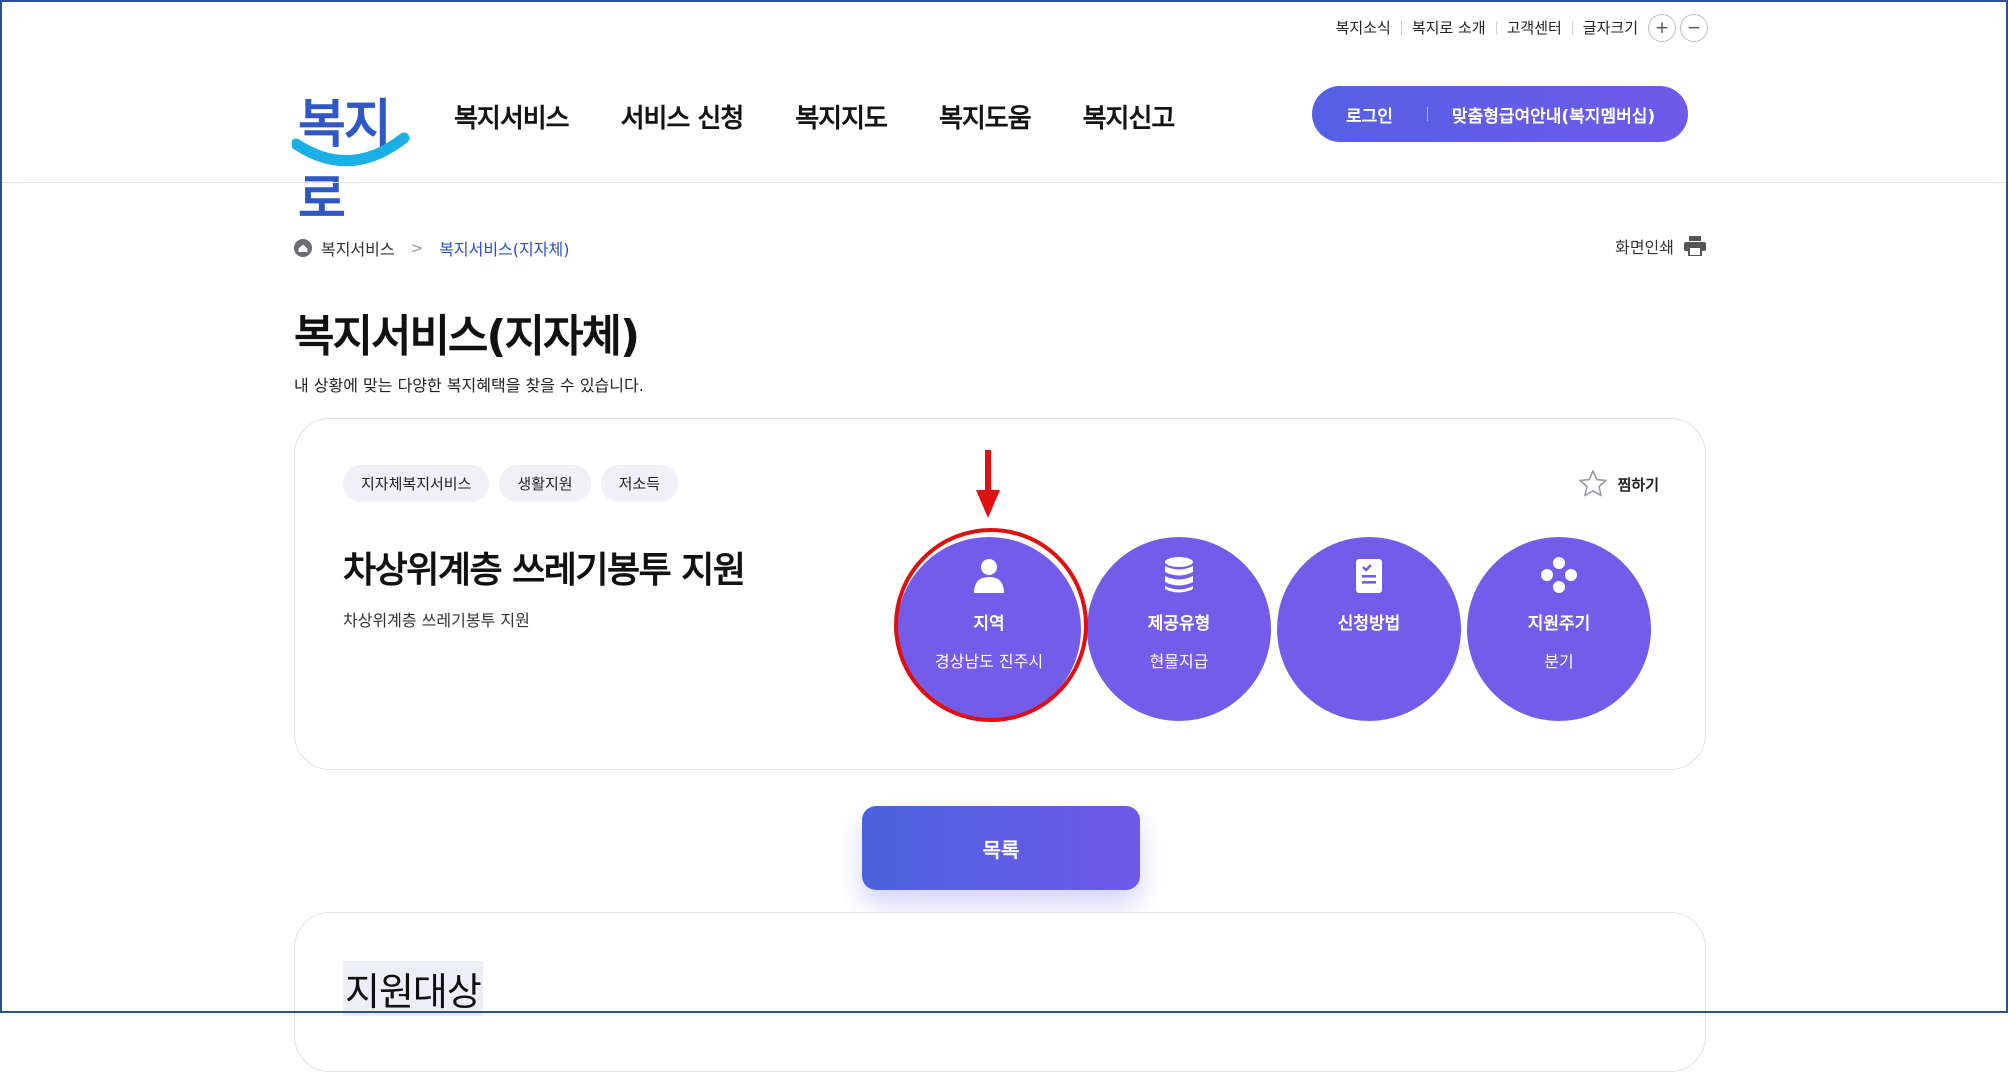 The width and height of the screenshot is (2008, 1072). I want to click on print-button: 화면인쇄, so click(1660, 246).